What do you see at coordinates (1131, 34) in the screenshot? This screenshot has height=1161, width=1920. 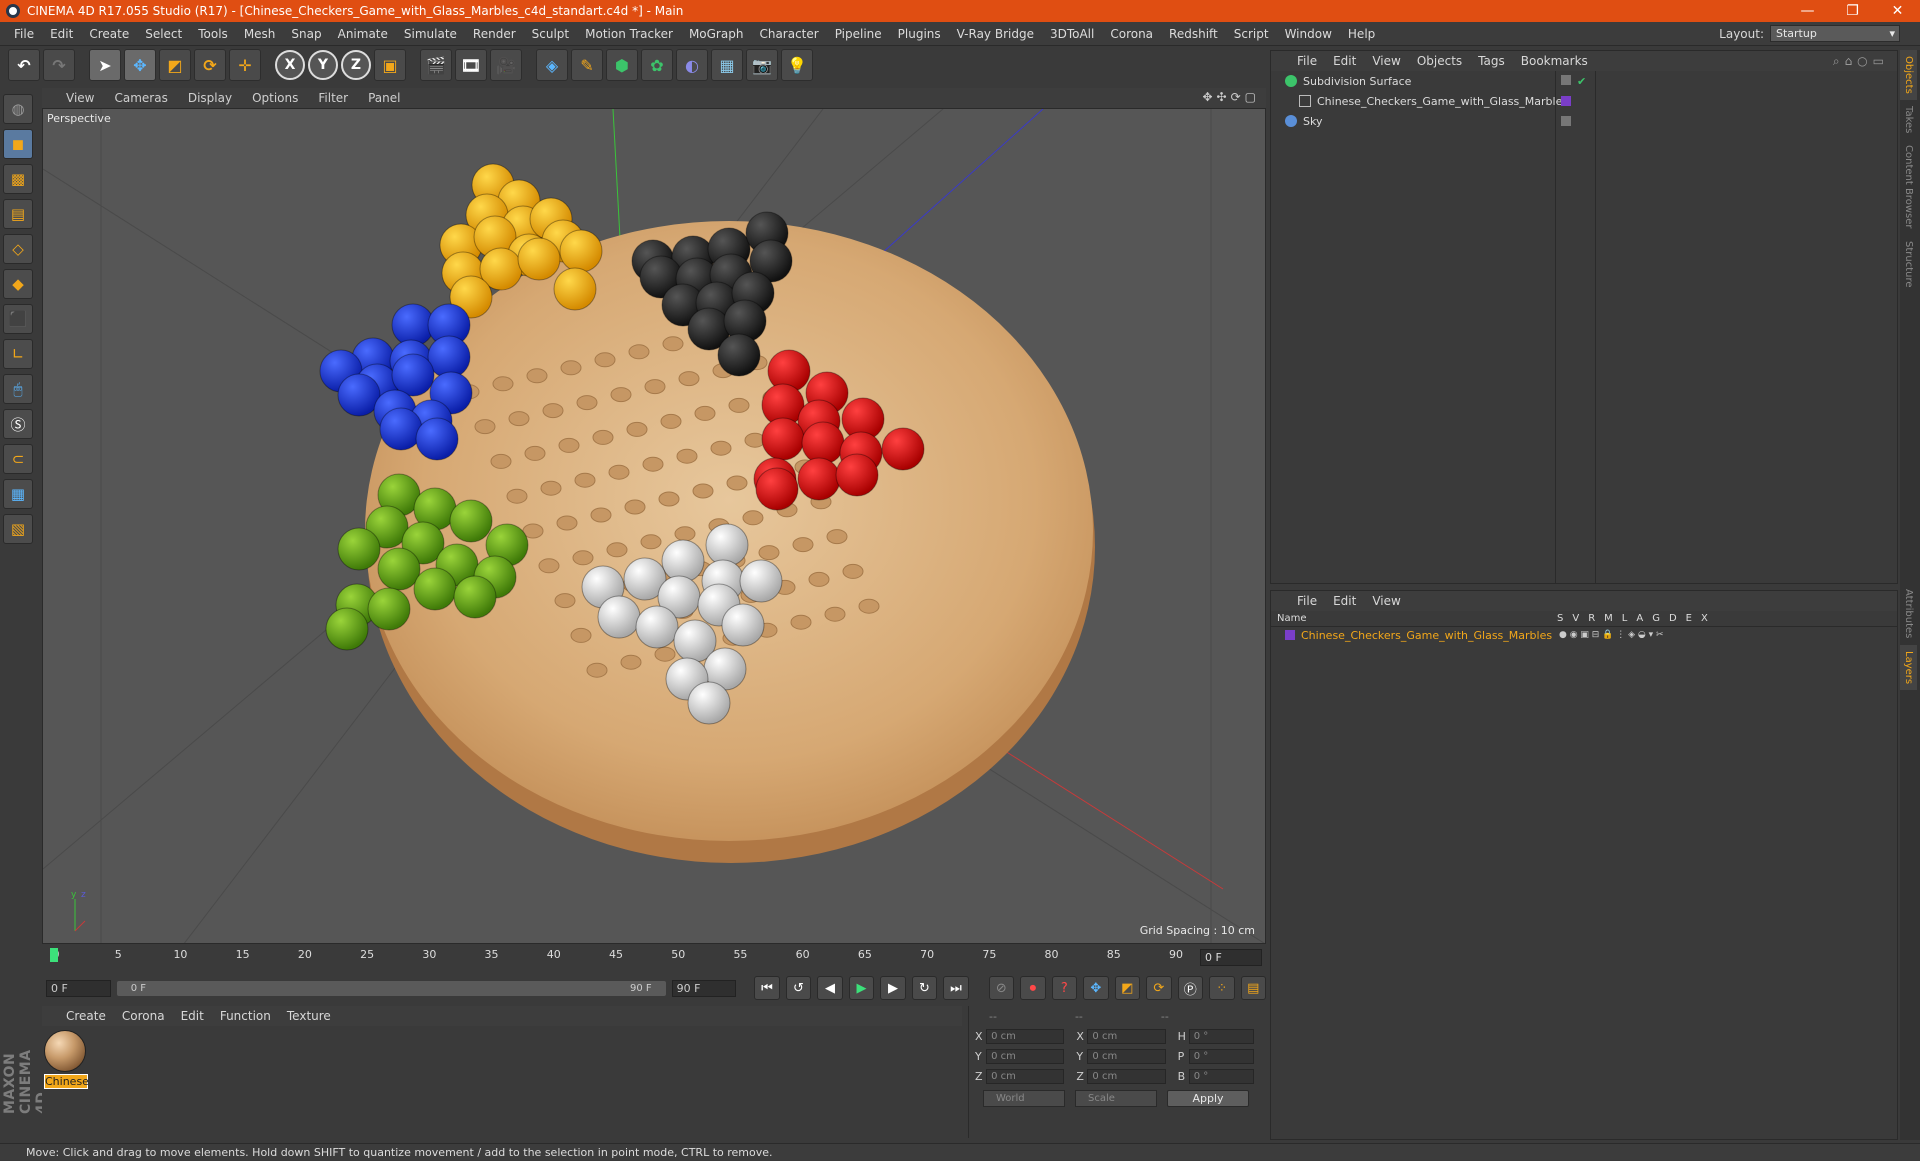 I see `menu-corona: Corona` at bounding box center [1131, 34].